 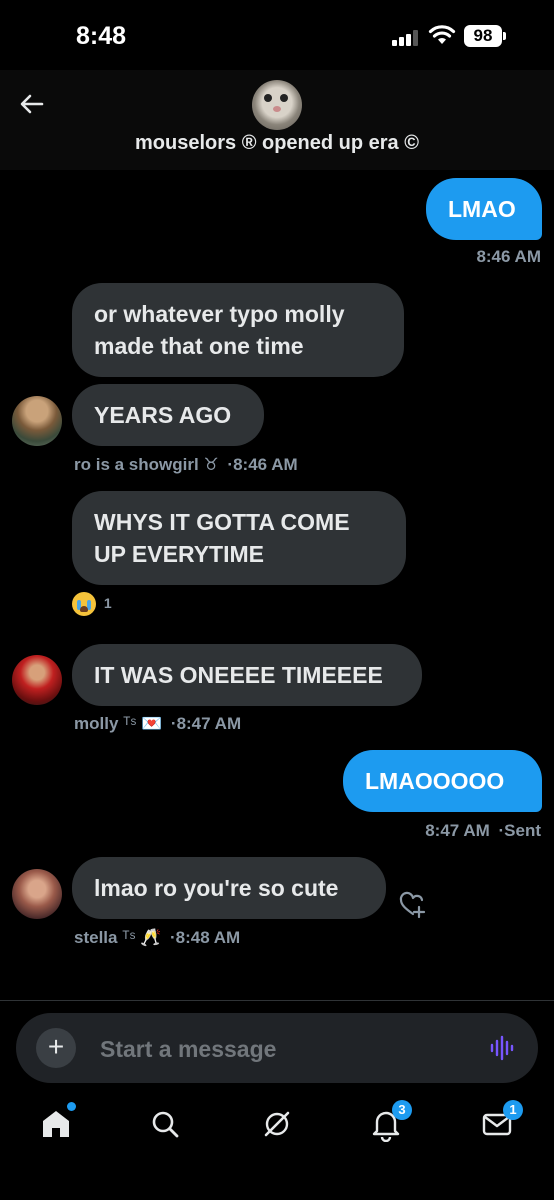 What do you see at coordinates (143, 723) in the screenshot?
I see `sender-flair: ᵀˢ 💌` at bounding box center [143, 723].